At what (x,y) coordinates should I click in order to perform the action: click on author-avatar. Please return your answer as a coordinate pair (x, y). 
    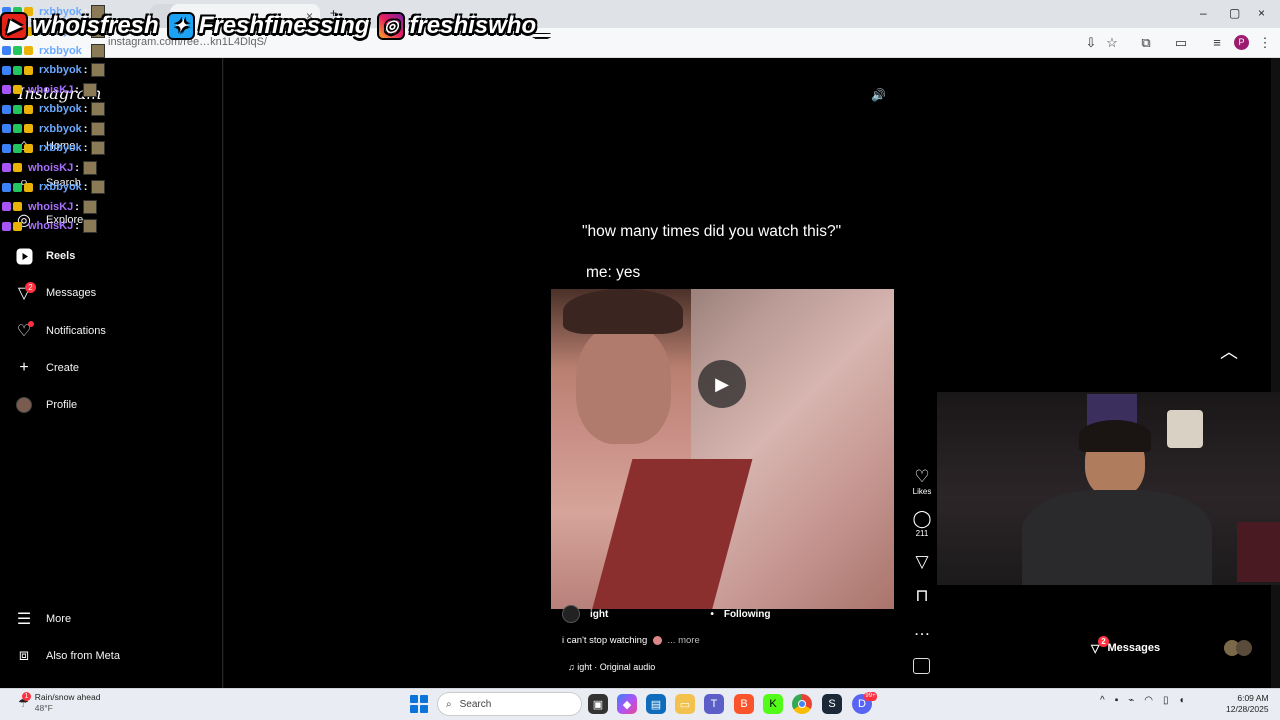
    Looking at the image, I should click on (571, 614).